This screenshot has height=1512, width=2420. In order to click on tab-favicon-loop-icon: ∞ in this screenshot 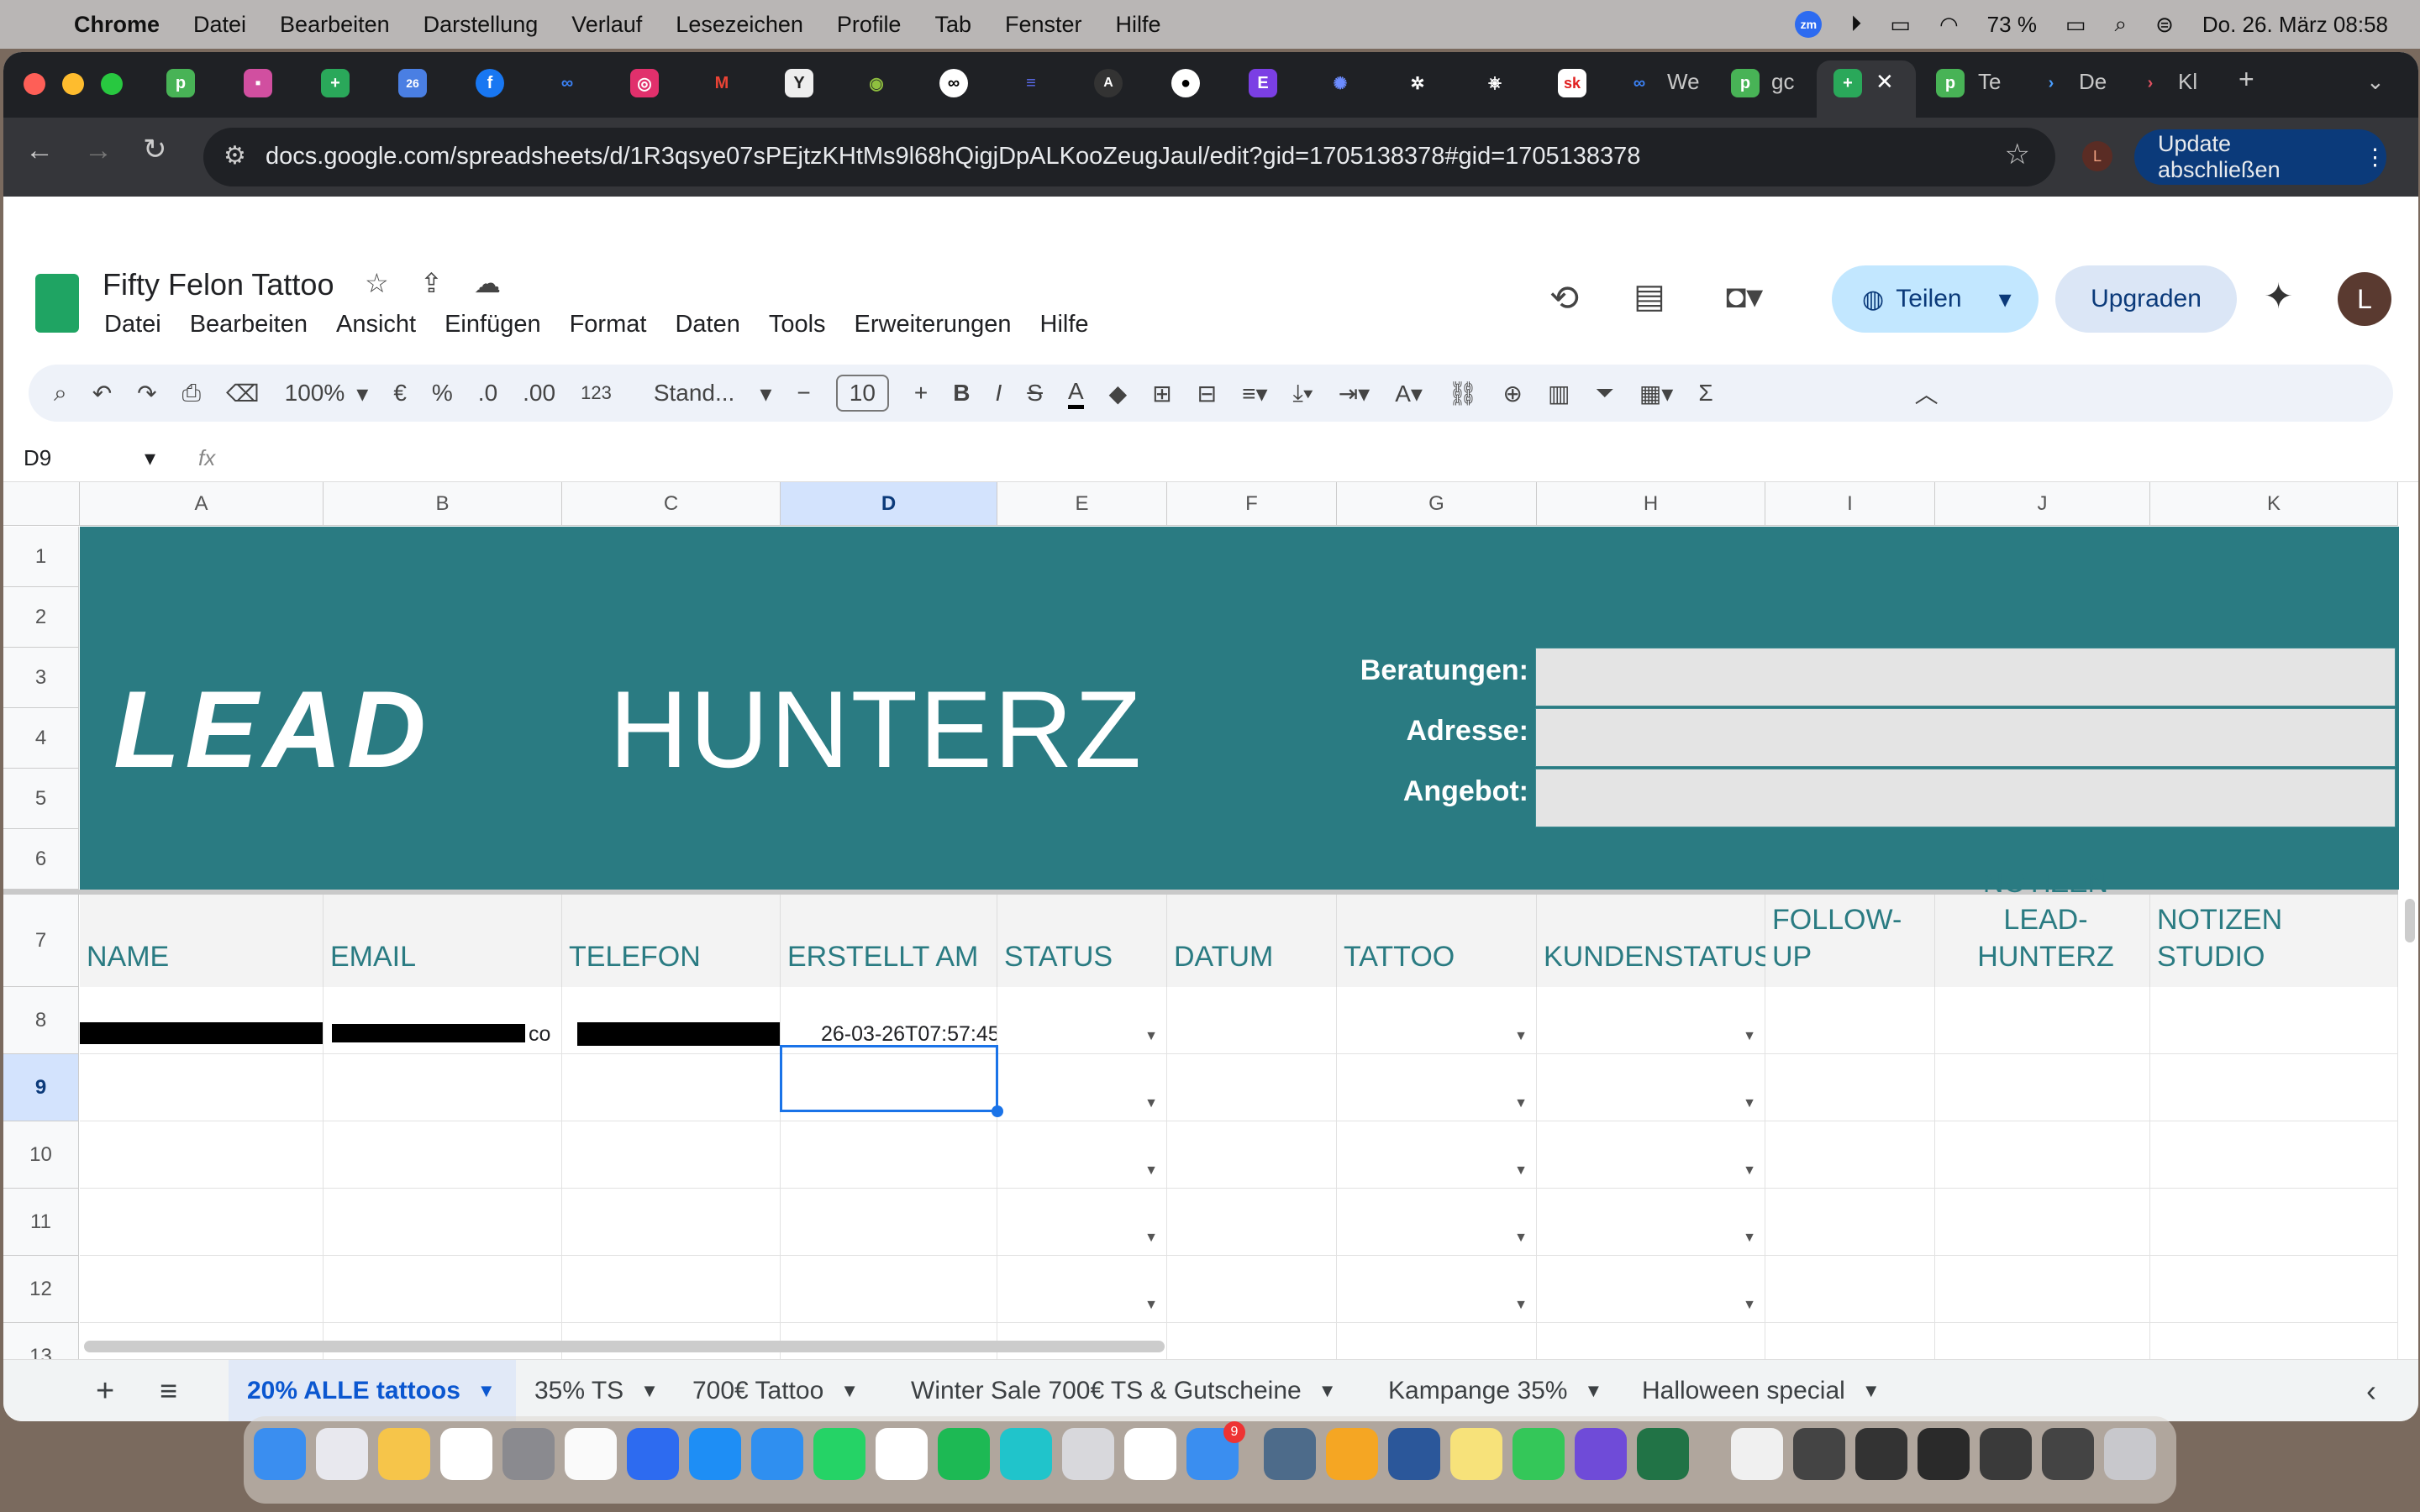, I will do `click(954, 83)`.